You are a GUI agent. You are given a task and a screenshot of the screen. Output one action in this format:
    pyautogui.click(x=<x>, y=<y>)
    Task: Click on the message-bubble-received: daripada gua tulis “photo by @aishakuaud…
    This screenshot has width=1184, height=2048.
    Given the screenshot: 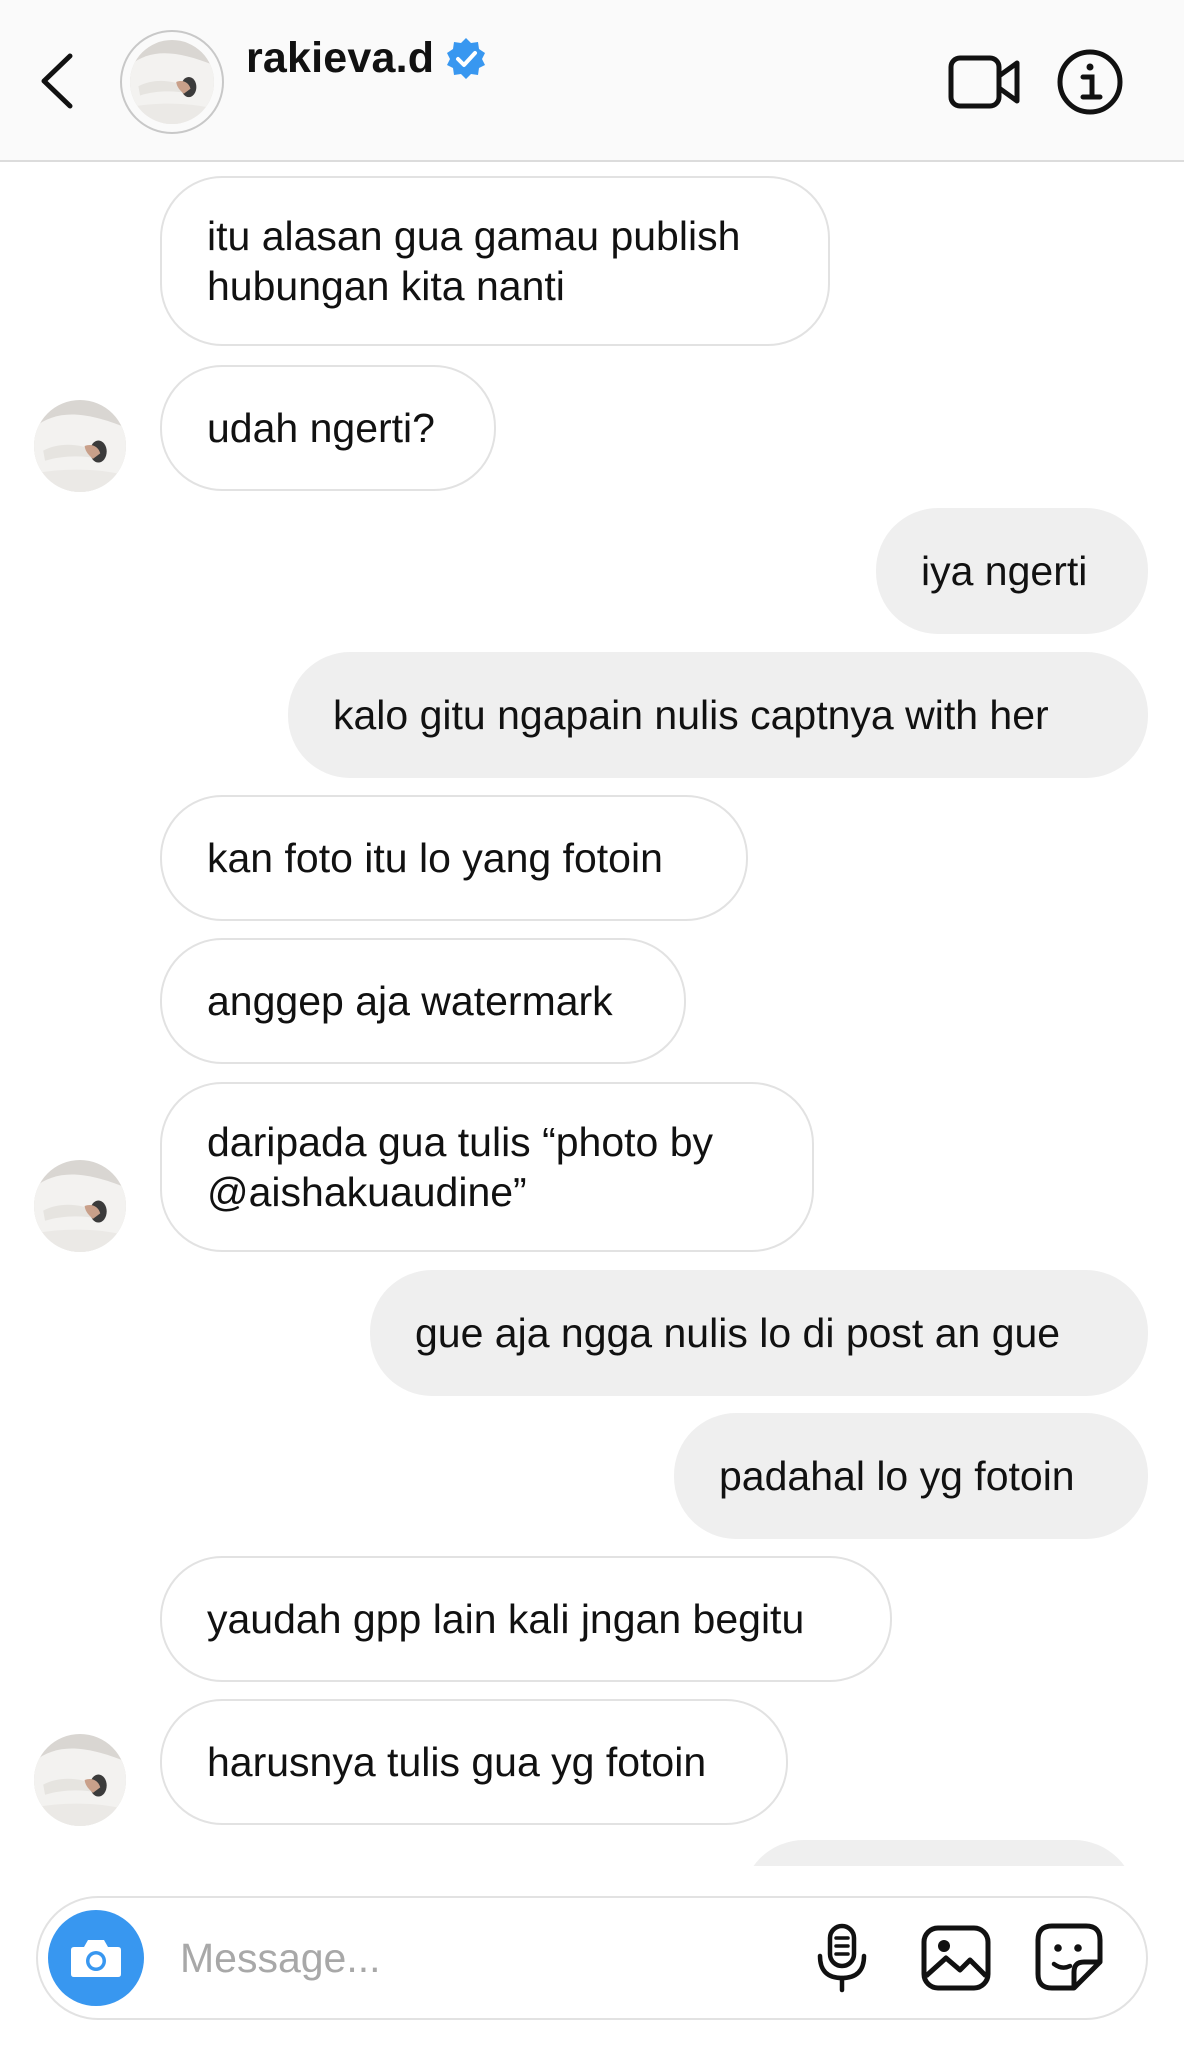 What is the action you would take?
    pyautogui.click(x=487, y=1167)
    